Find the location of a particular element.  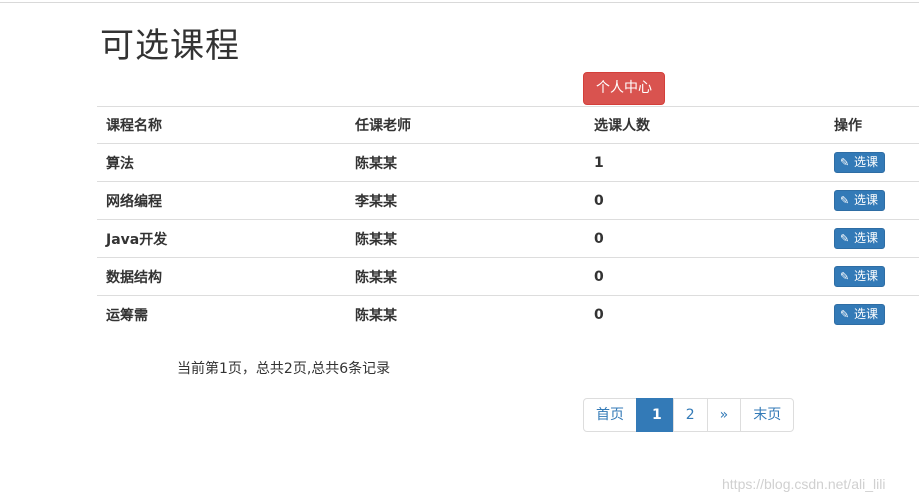

top-divider is located at coordinates (459, 2).